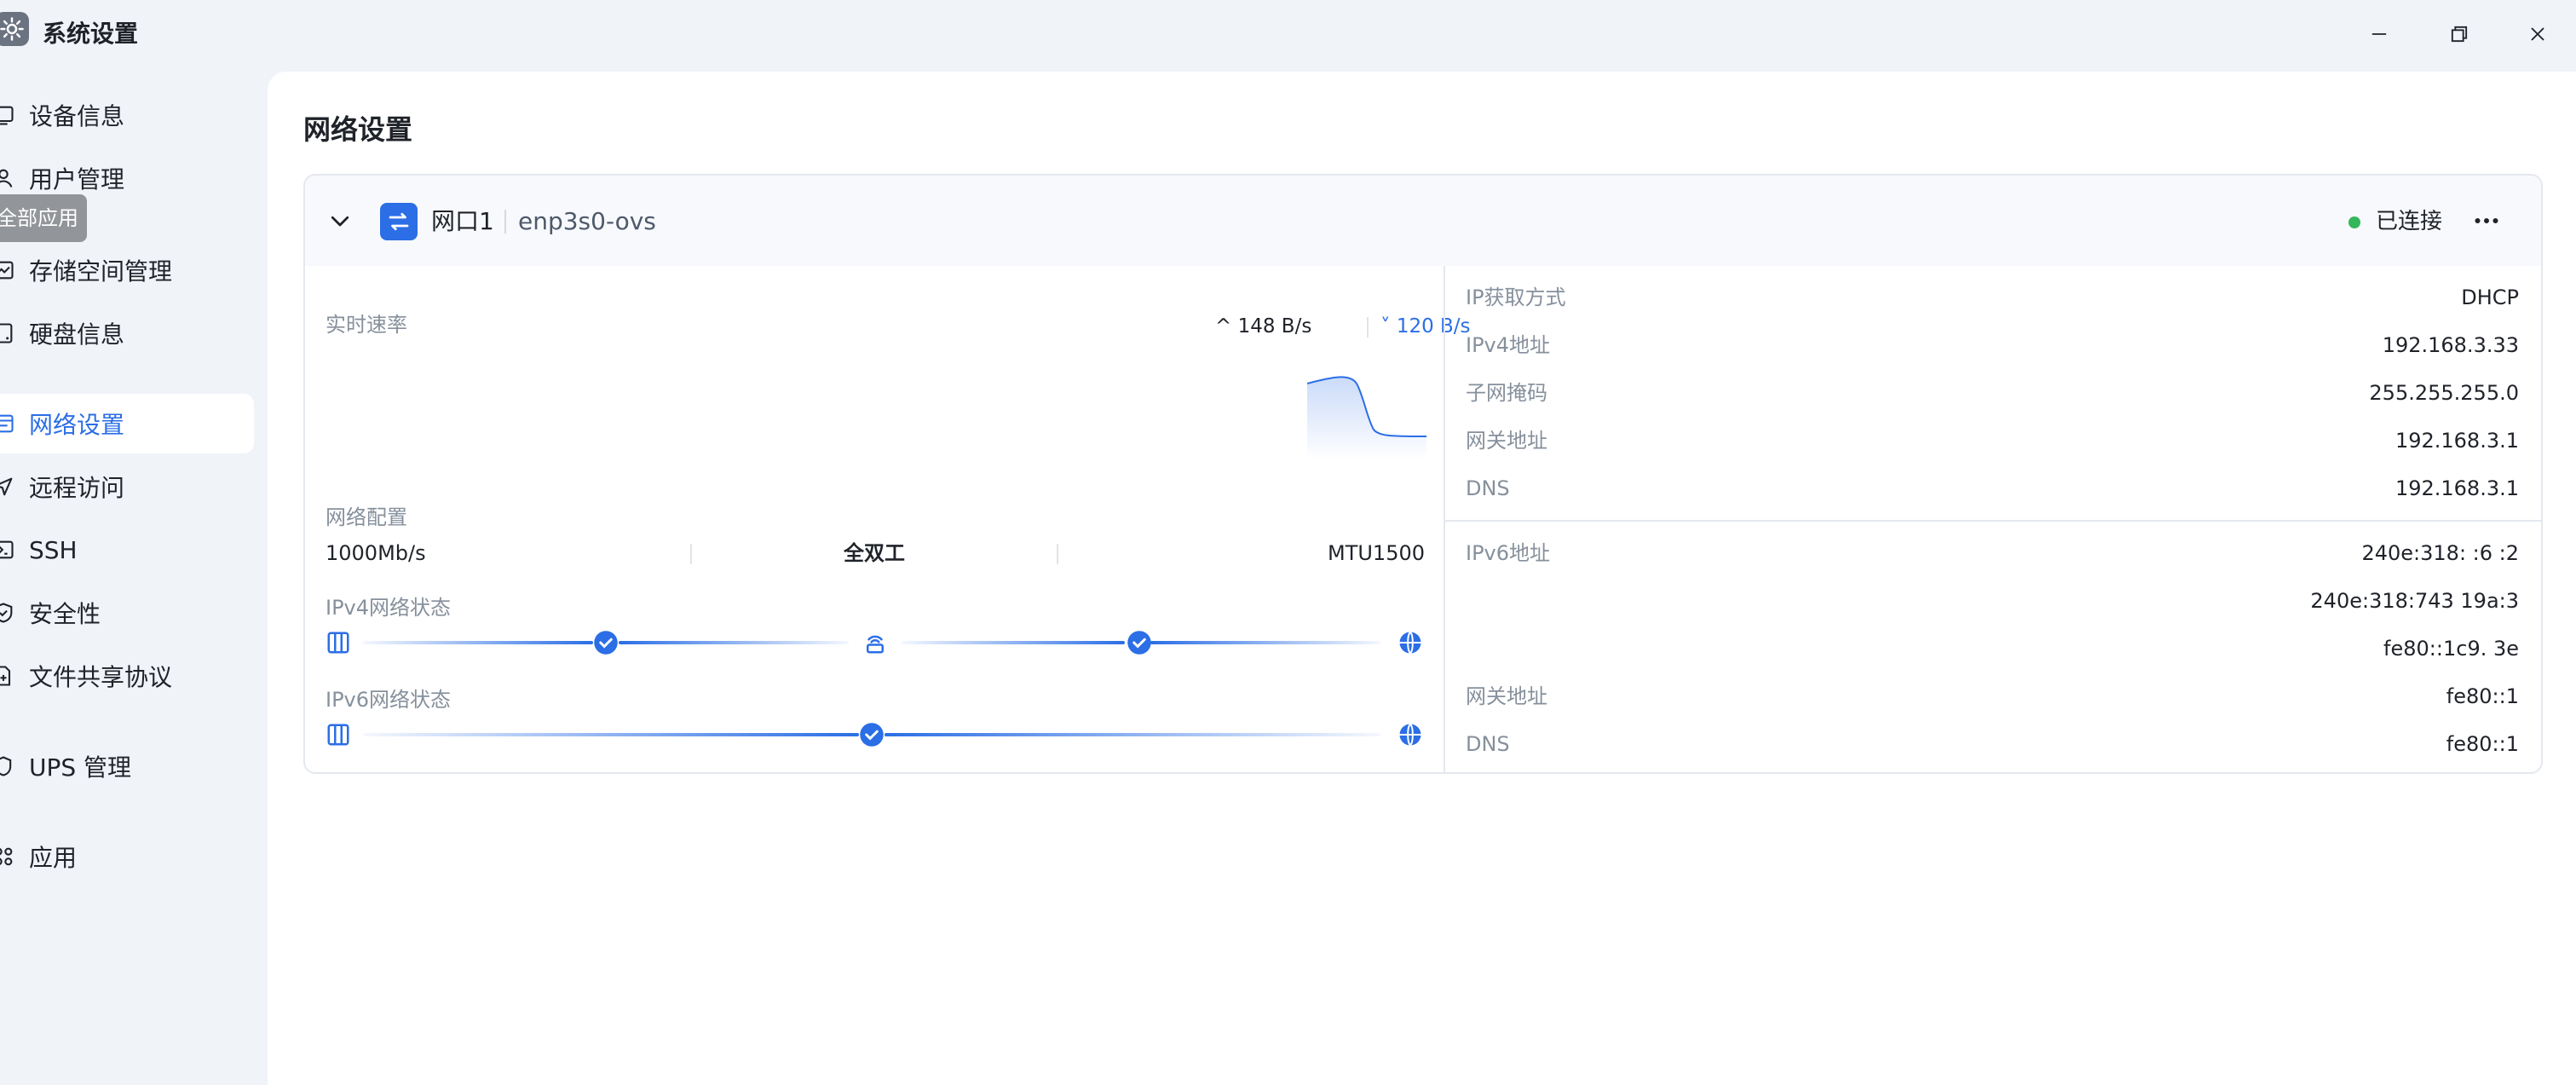  What do you see at coordinates (127, 333) in the screenshot?
I see `sidebar-item-disk-info: 硬盘信息` at bounding box center [127, 333].